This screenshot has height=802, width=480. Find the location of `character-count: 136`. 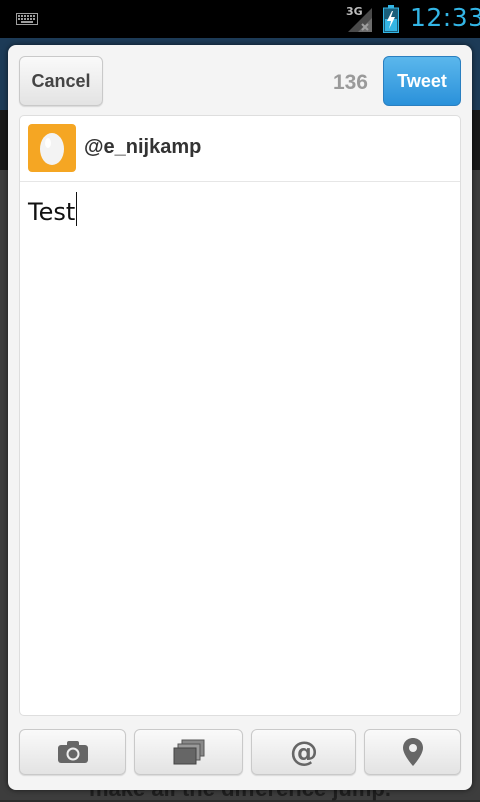

character-count: 136 is located at coordinates (350, 82).